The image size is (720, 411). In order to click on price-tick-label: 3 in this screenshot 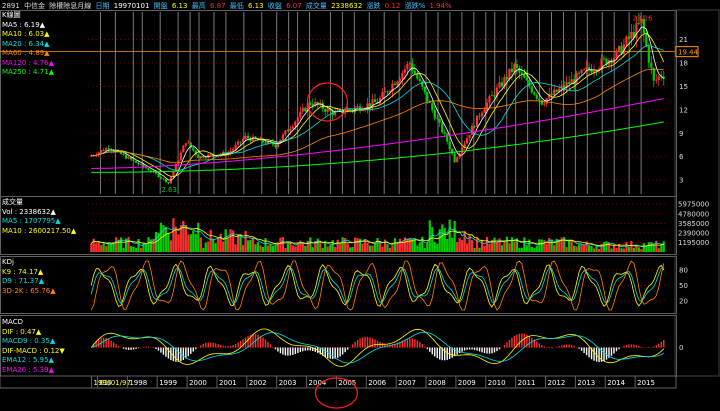, I will do `click(681, 181)`.